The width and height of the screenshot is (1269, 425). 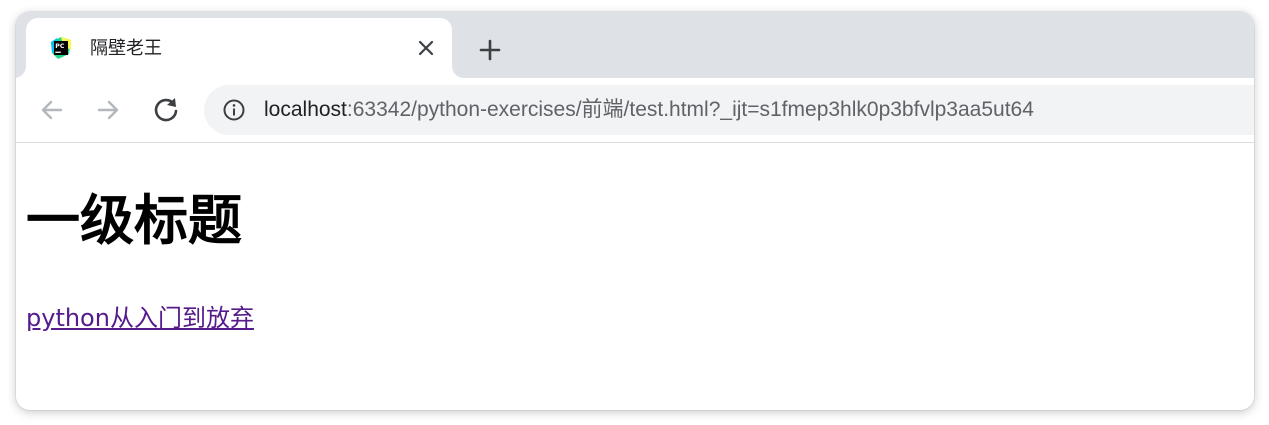 What do you see at coordinates (134, 220) in the screenshot?
I see `page-heading: 一级标题` at bounding box center [134, 220].